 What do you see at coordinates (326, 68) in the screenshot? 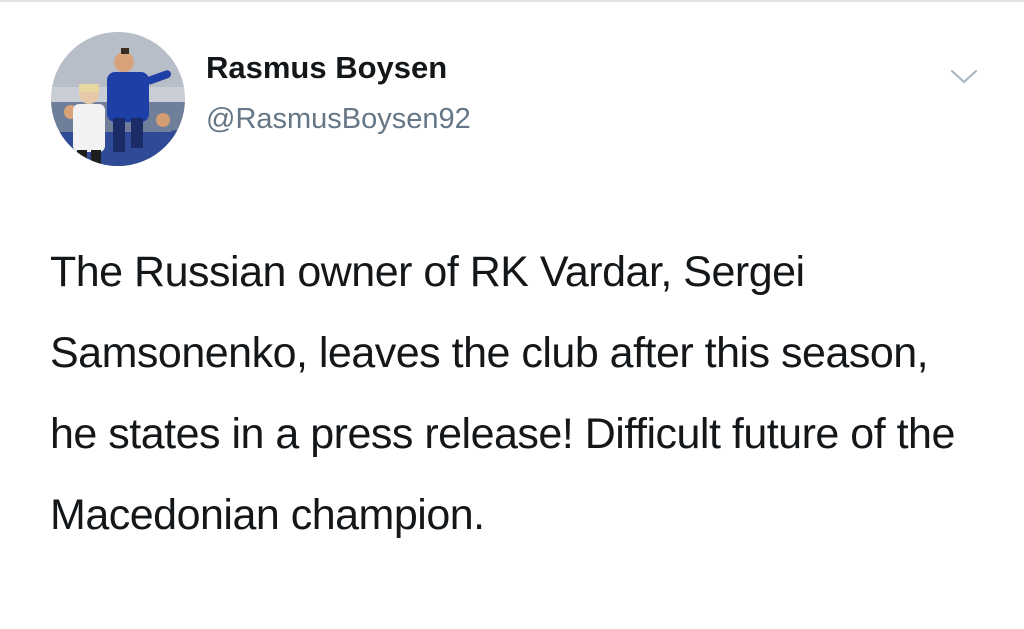
I see `author-display-name: Rasmus Boysen` at bounding box center [326, 68].